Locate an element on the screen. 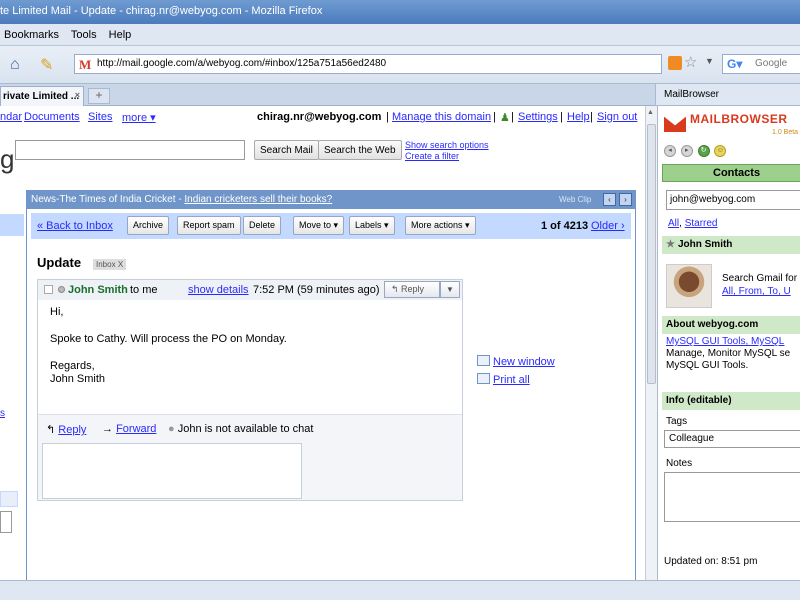  move-to-button: Move to ▾ is located at coordinates (319, 225).